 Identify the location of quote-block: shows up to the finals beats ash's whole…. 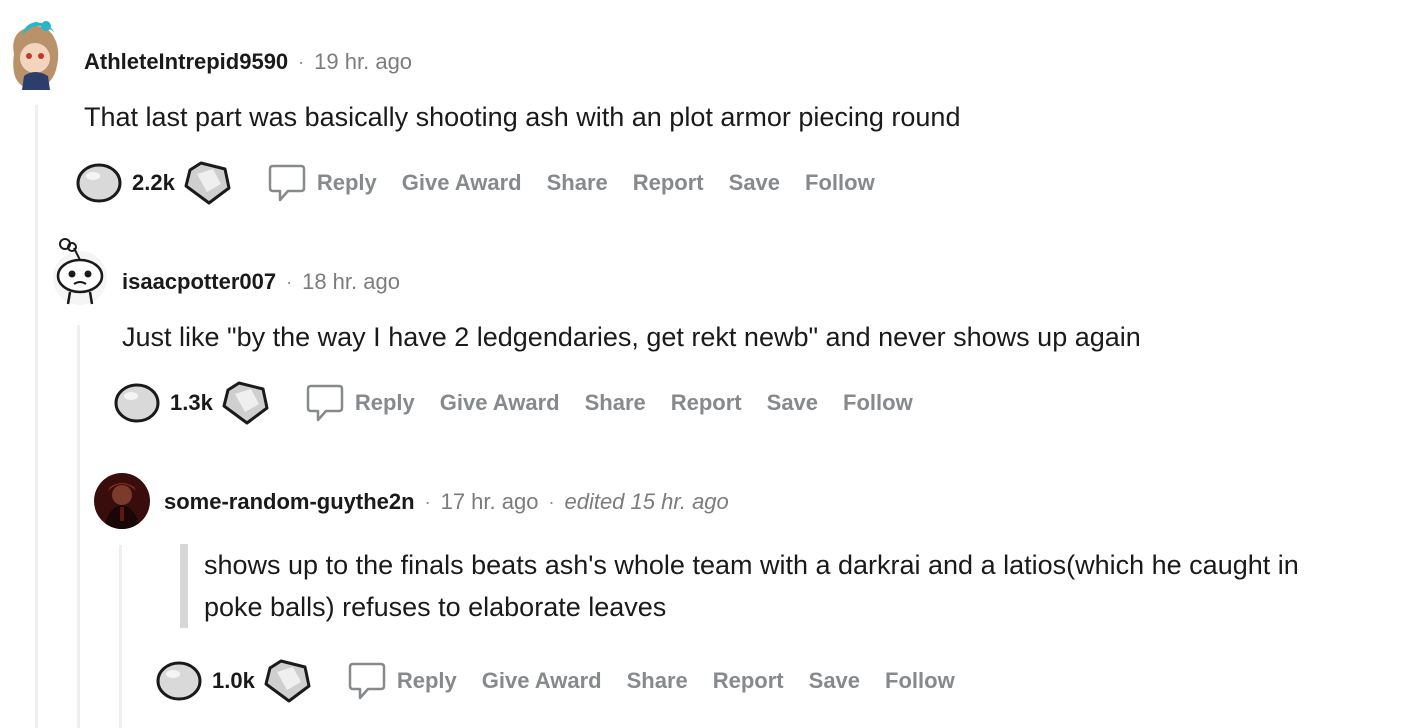
(752, 586).